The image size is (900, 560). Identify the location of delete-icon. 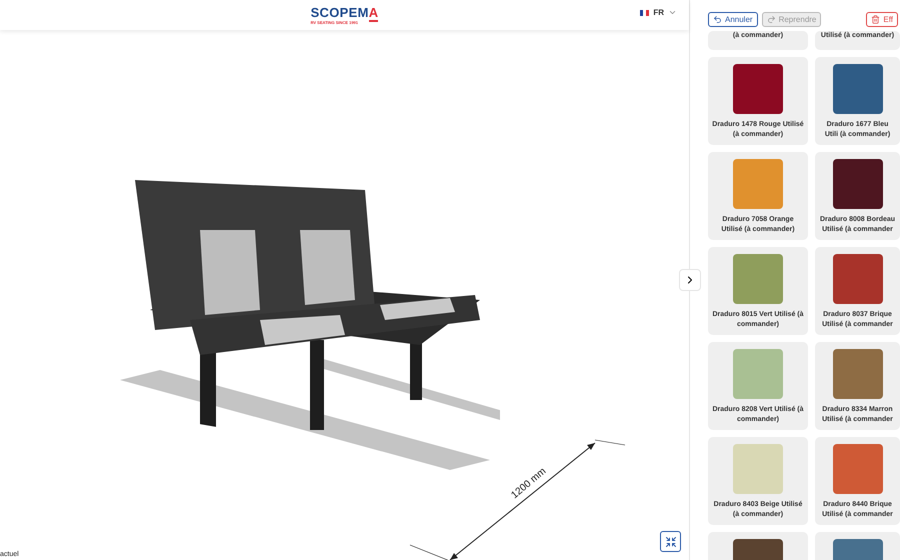
(875, 19).